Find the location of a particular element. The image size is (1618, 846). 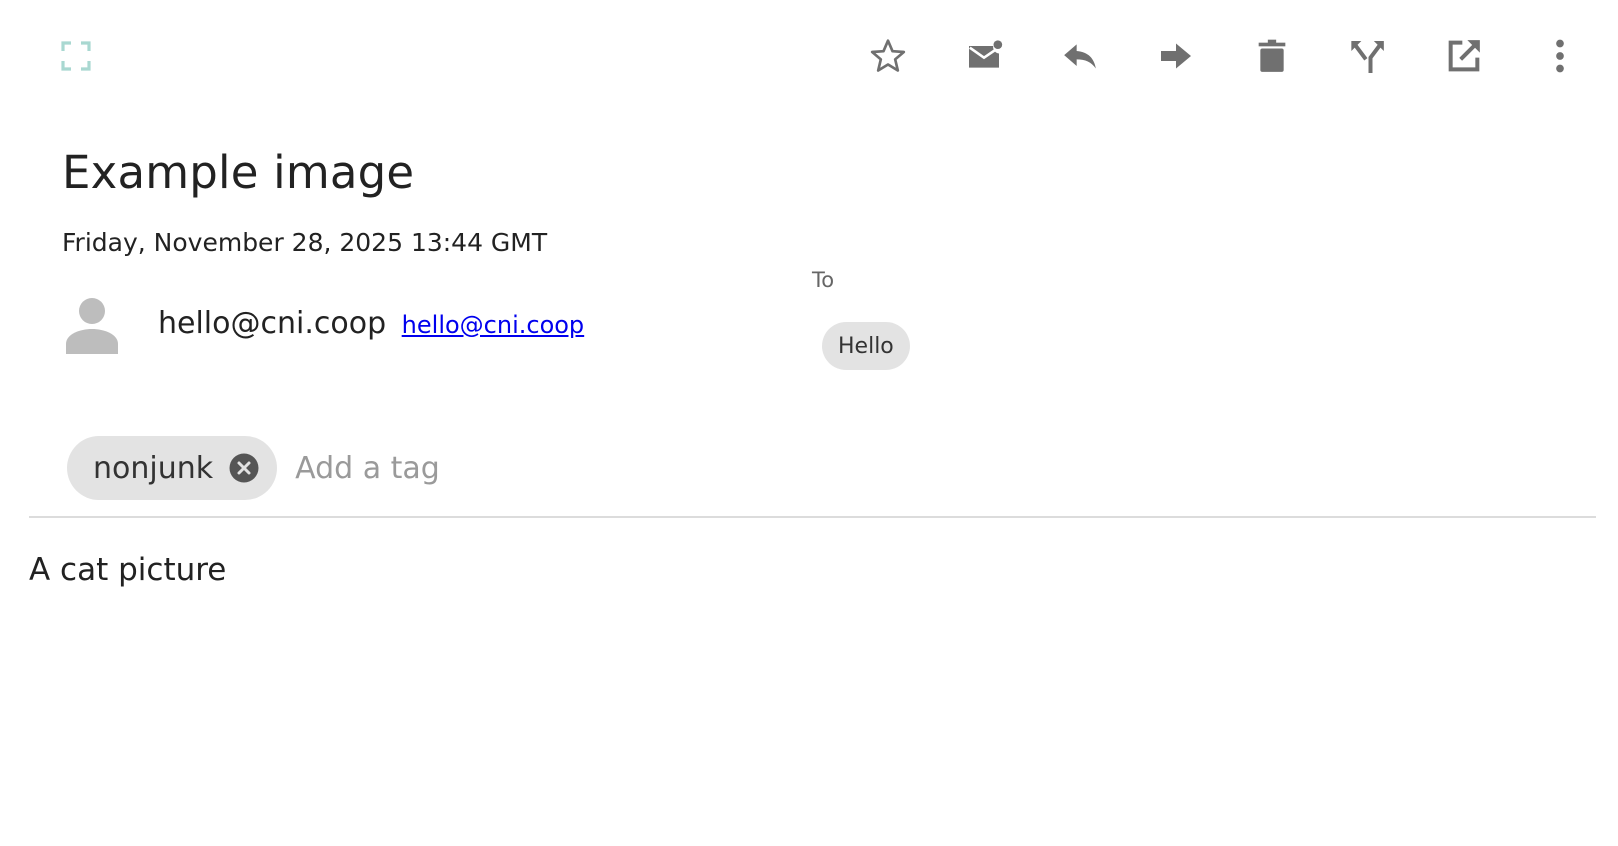

sender-avatar is located at coordinates (92, 326).